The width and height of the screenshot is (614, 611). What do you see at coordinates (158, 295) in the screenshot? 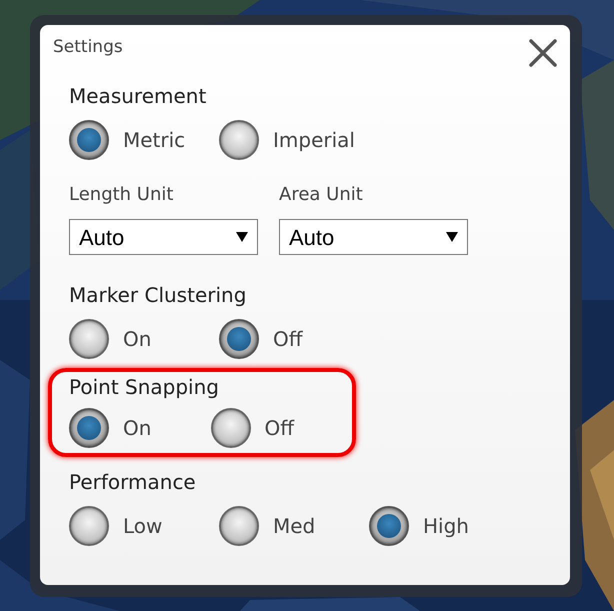
I see `section-title: Marker Clustering` at bounding box center [158, 295].